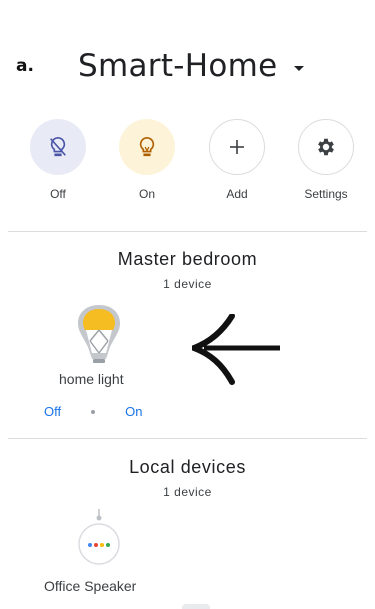 Image resolution: width=375 pixels, height=609 pixels. I want to click on bulb-on-icon, so click(147, 147).